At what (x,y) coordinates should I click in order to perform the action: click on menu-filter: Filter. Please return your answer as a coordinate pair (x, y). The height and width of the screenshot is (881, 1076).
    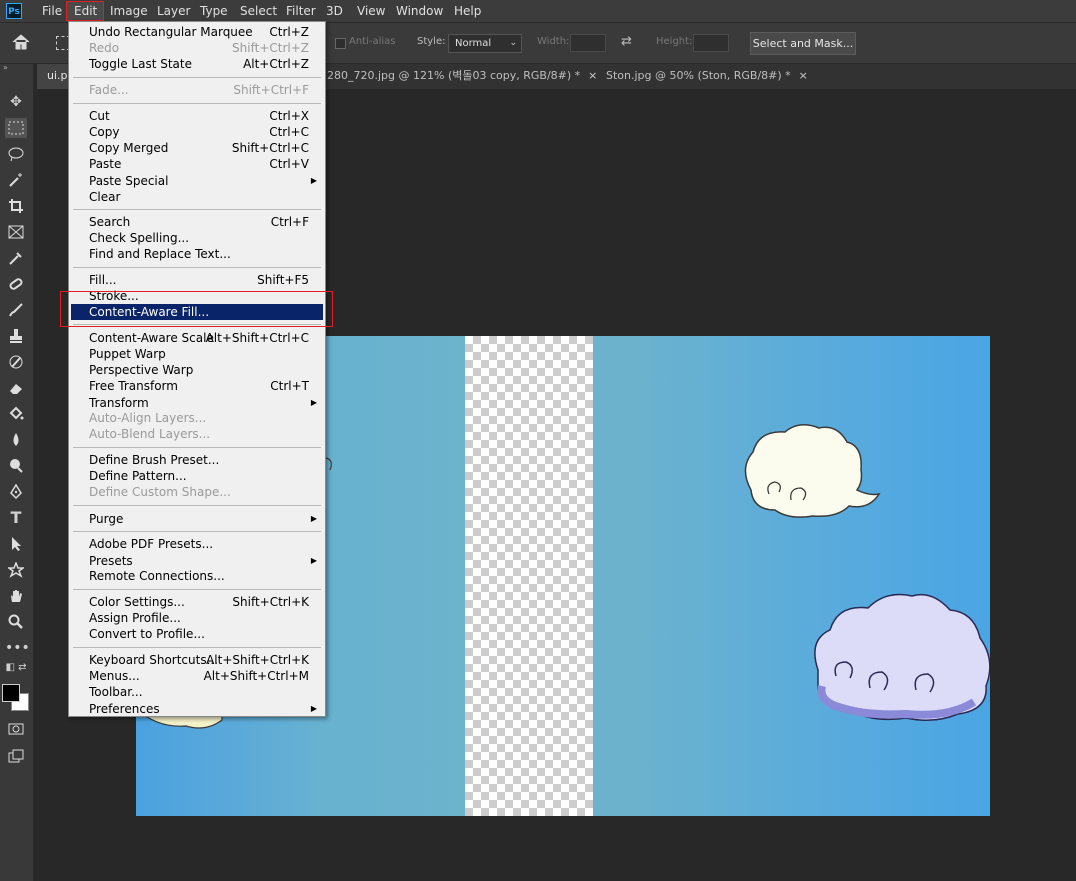
    Looking at the image, I should click on (301, 11).